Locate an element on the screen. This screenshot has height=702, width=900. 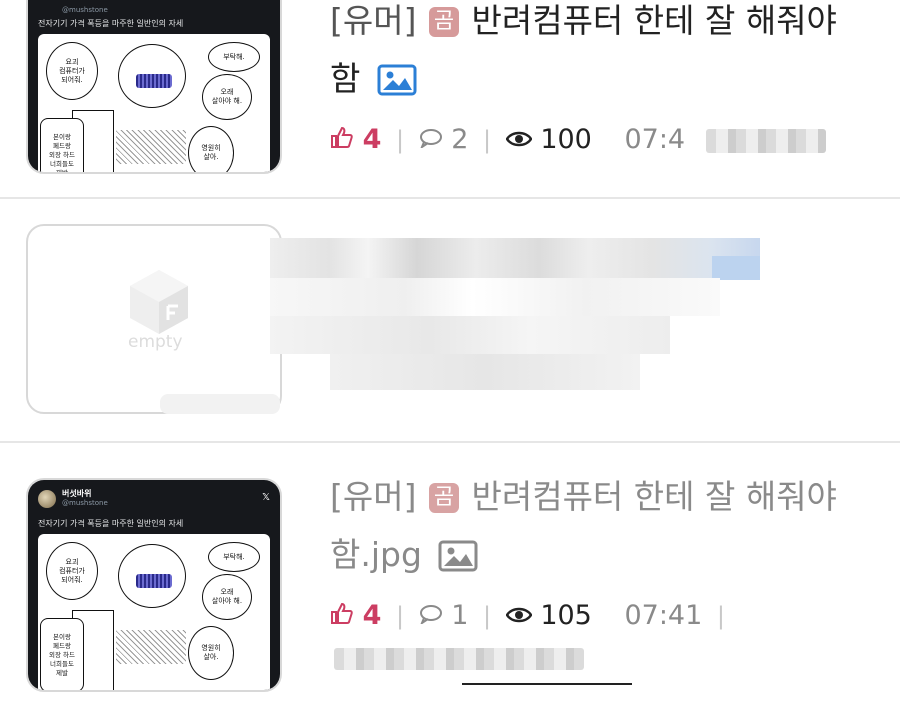
view-count: 100 is located at coordinates (566, 139).